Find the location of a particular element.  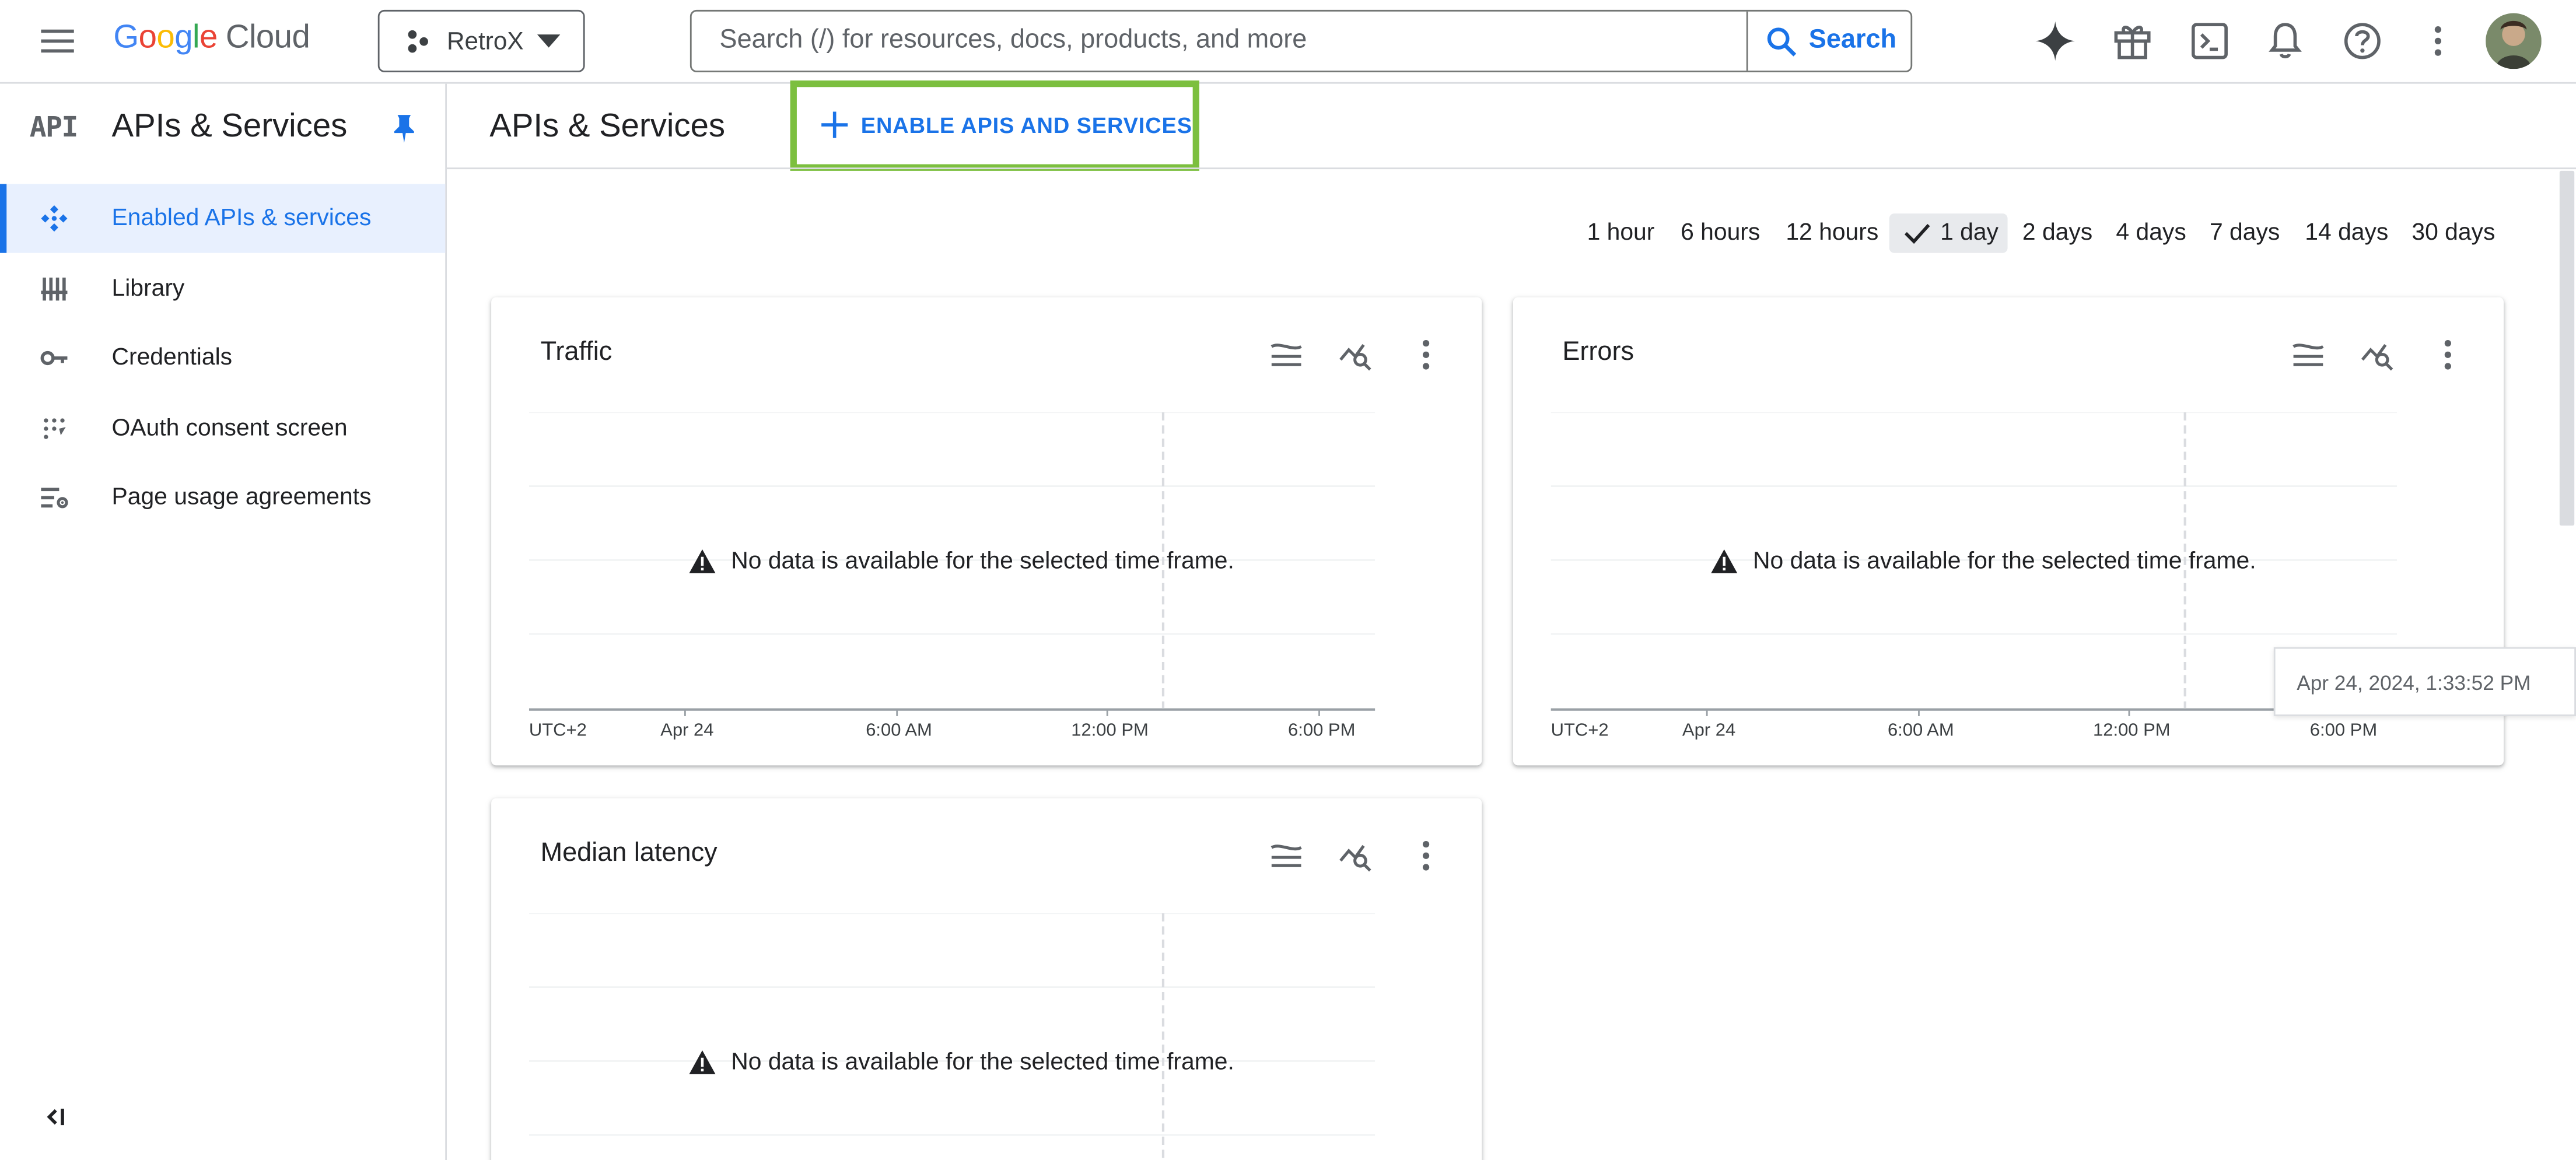

search-bar: Search is located at coordinates (1301, 40).